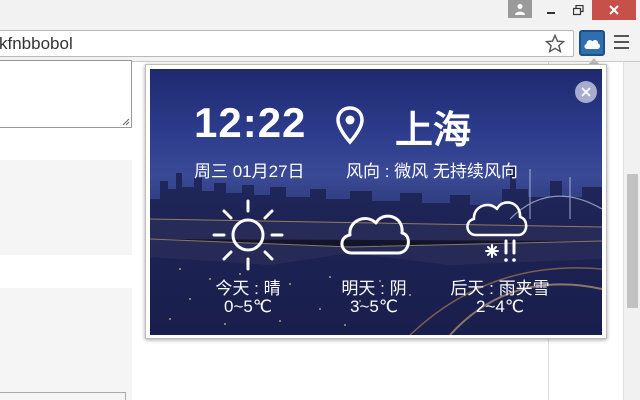 Image resolution: width=640 pixels, height=400 pixels. I want to click on scrollbar-thumb, so click(632, 241).